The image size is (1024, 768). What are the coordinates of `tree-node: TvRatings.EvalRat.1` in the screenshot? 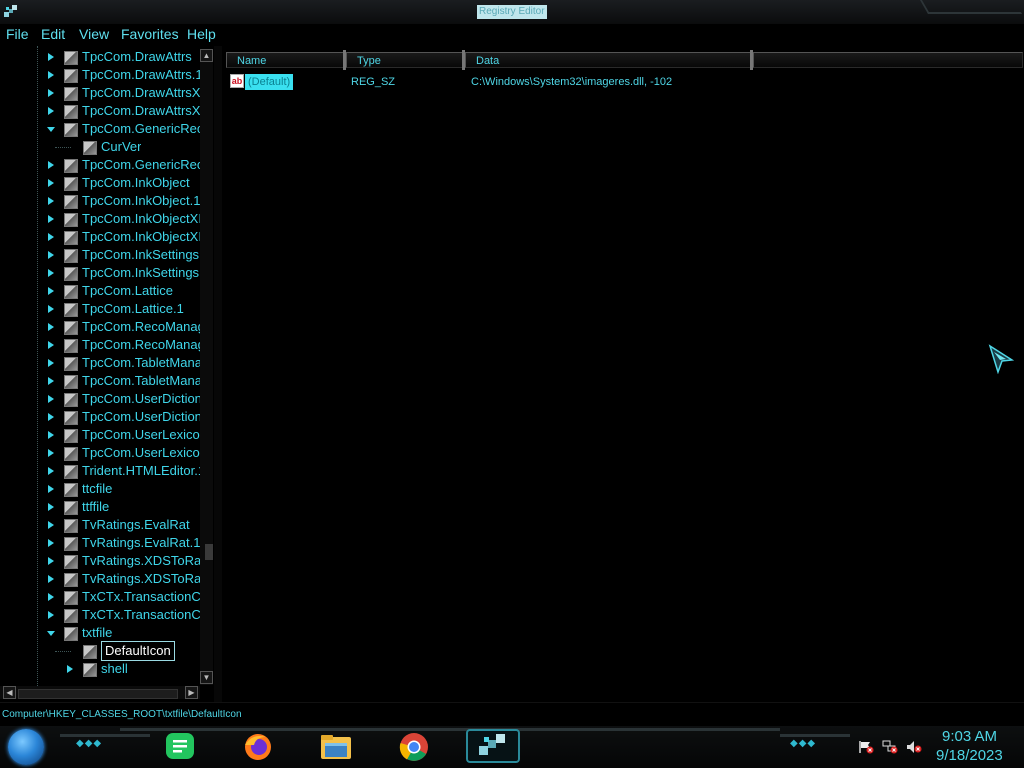 It's located at (100, 543).